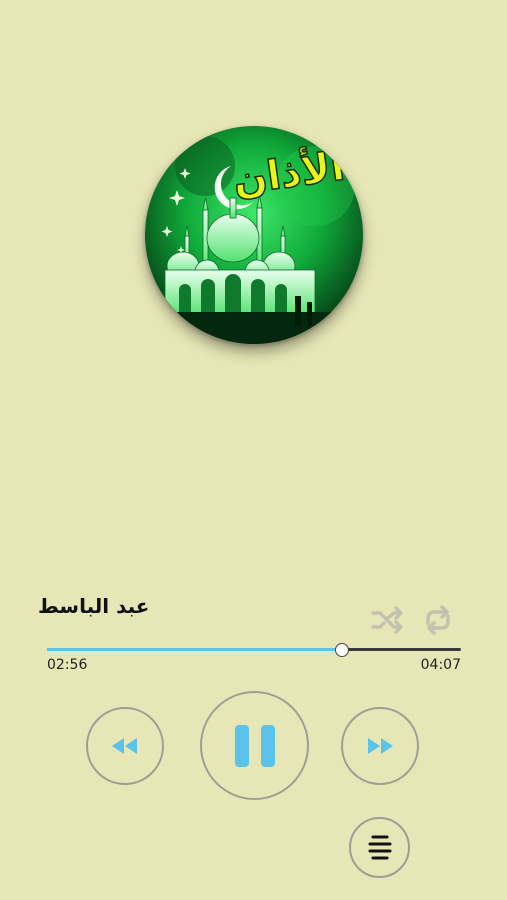 The width and height of the screenshot is (507, 900). I want to click on seek-bar, so click(254, 650).